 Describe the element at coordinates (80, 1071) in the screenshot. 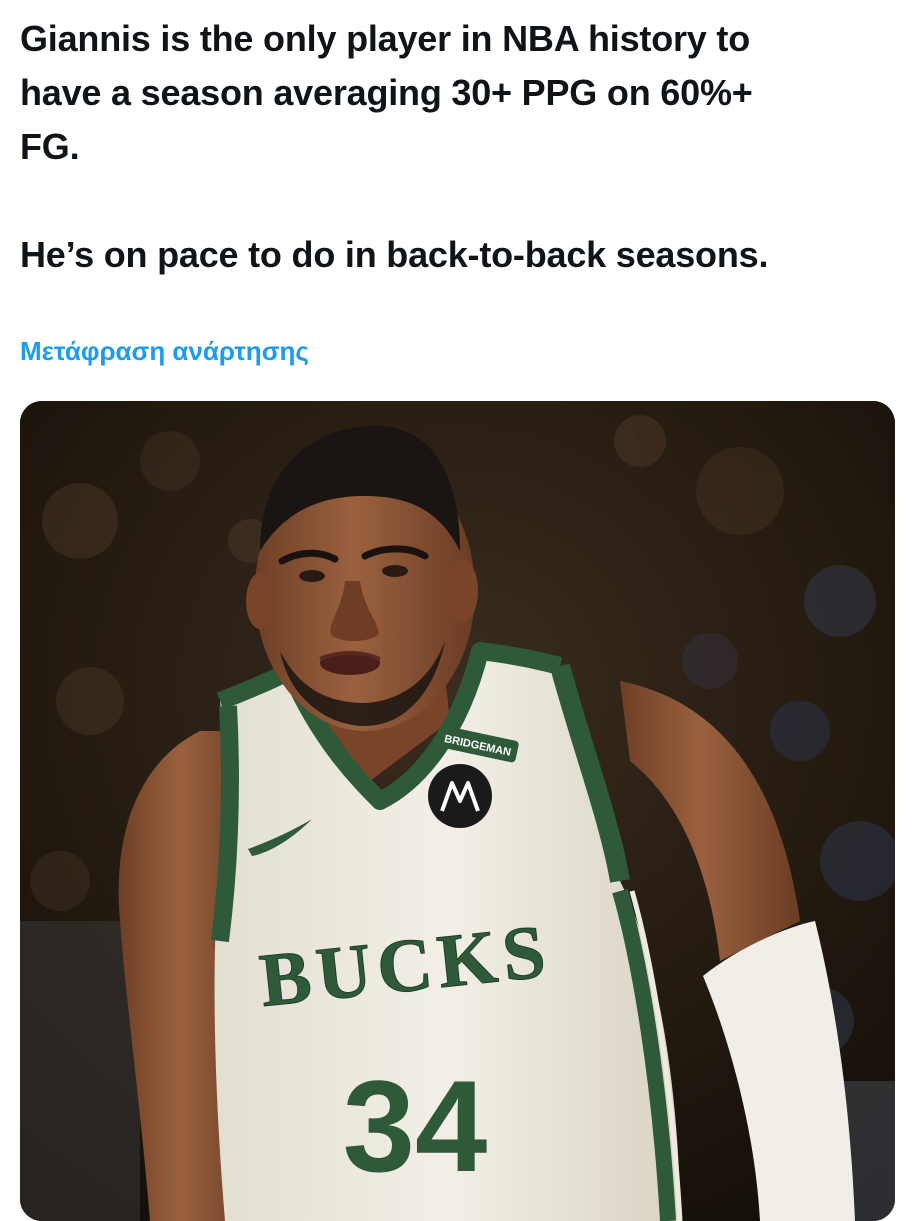

I see `arena-rail` at that location.